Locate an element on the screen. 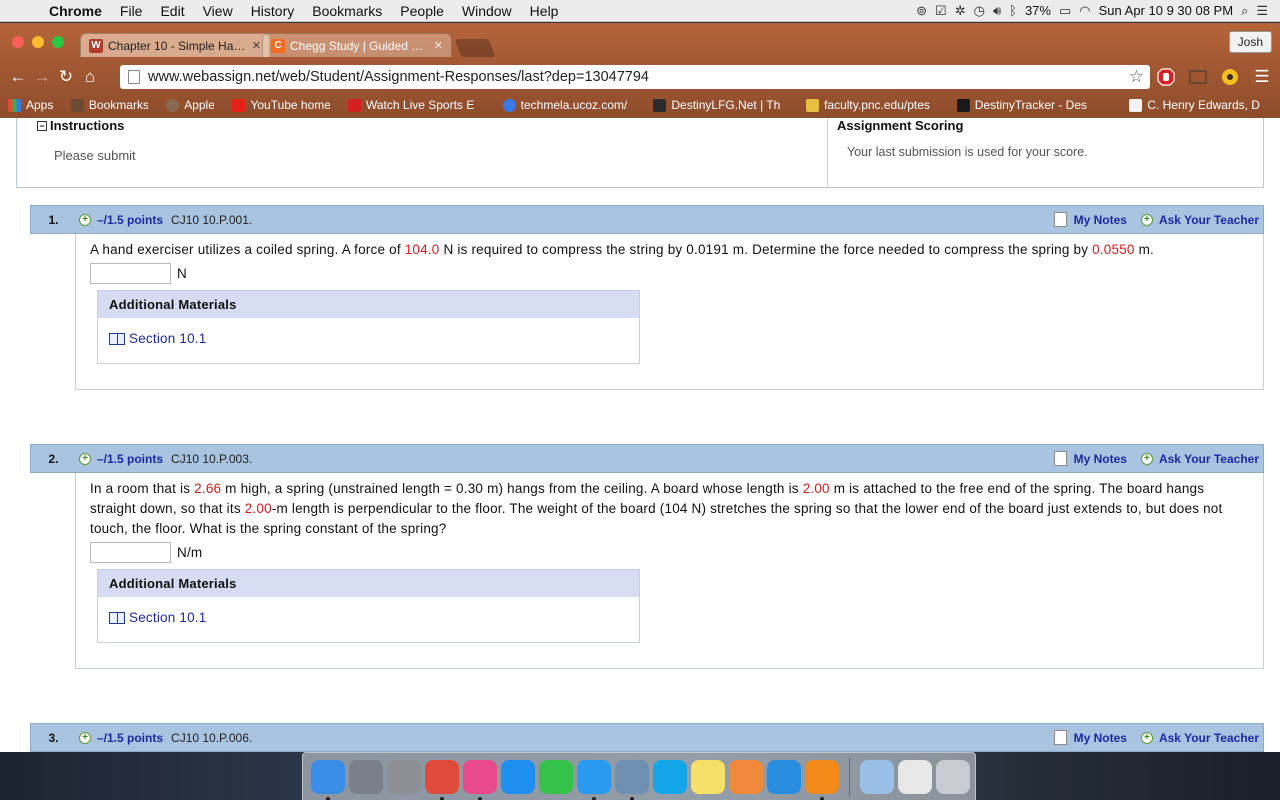 Image resolution: width=1280 pixels, height=800 pixels. bookmark-pnc-faculty: faculty.pnc.edu/ptes is located at coordinates (872, 105).